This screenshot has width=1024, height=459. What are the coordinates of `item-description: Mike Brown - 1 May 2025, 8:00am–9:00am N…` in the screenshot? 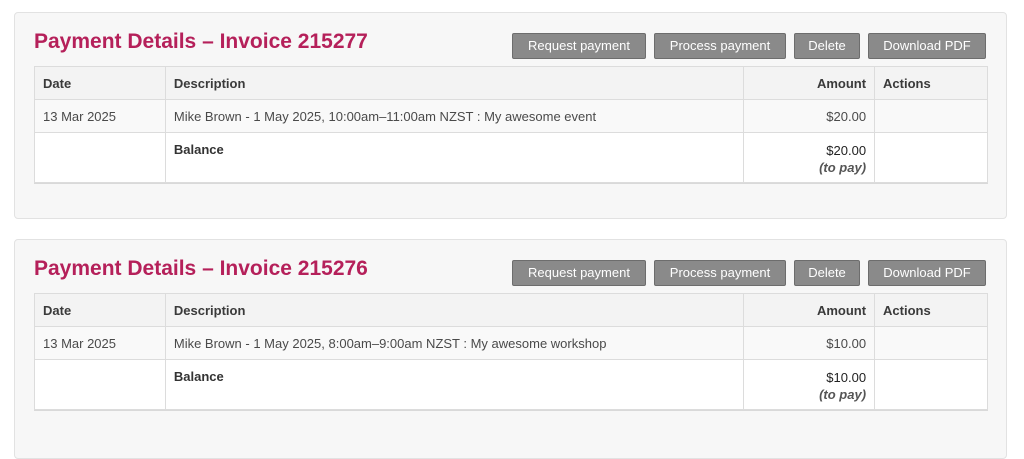 It's located at (454, 343).